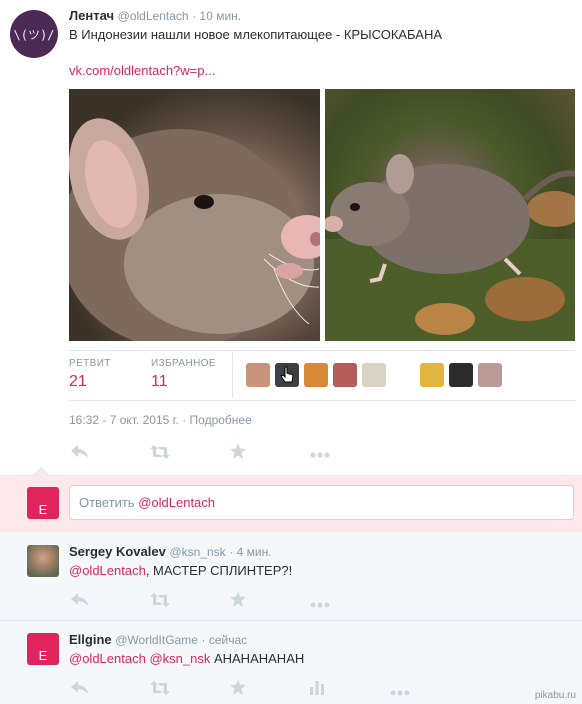 Image resolution: width=582 pixels, height=704 pixels. What do you see at coordinates (322, 400) in the screenshot?
I see `stats-divider-bottom` at bounding box center [322, 400].